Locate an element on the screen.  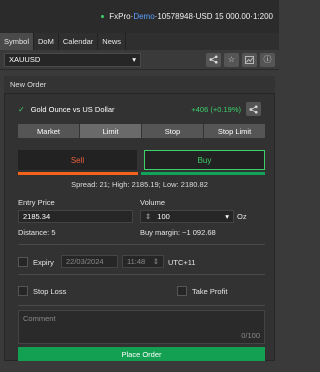
expiry-time-value: 11:48 is located at coordinates (136, 261).